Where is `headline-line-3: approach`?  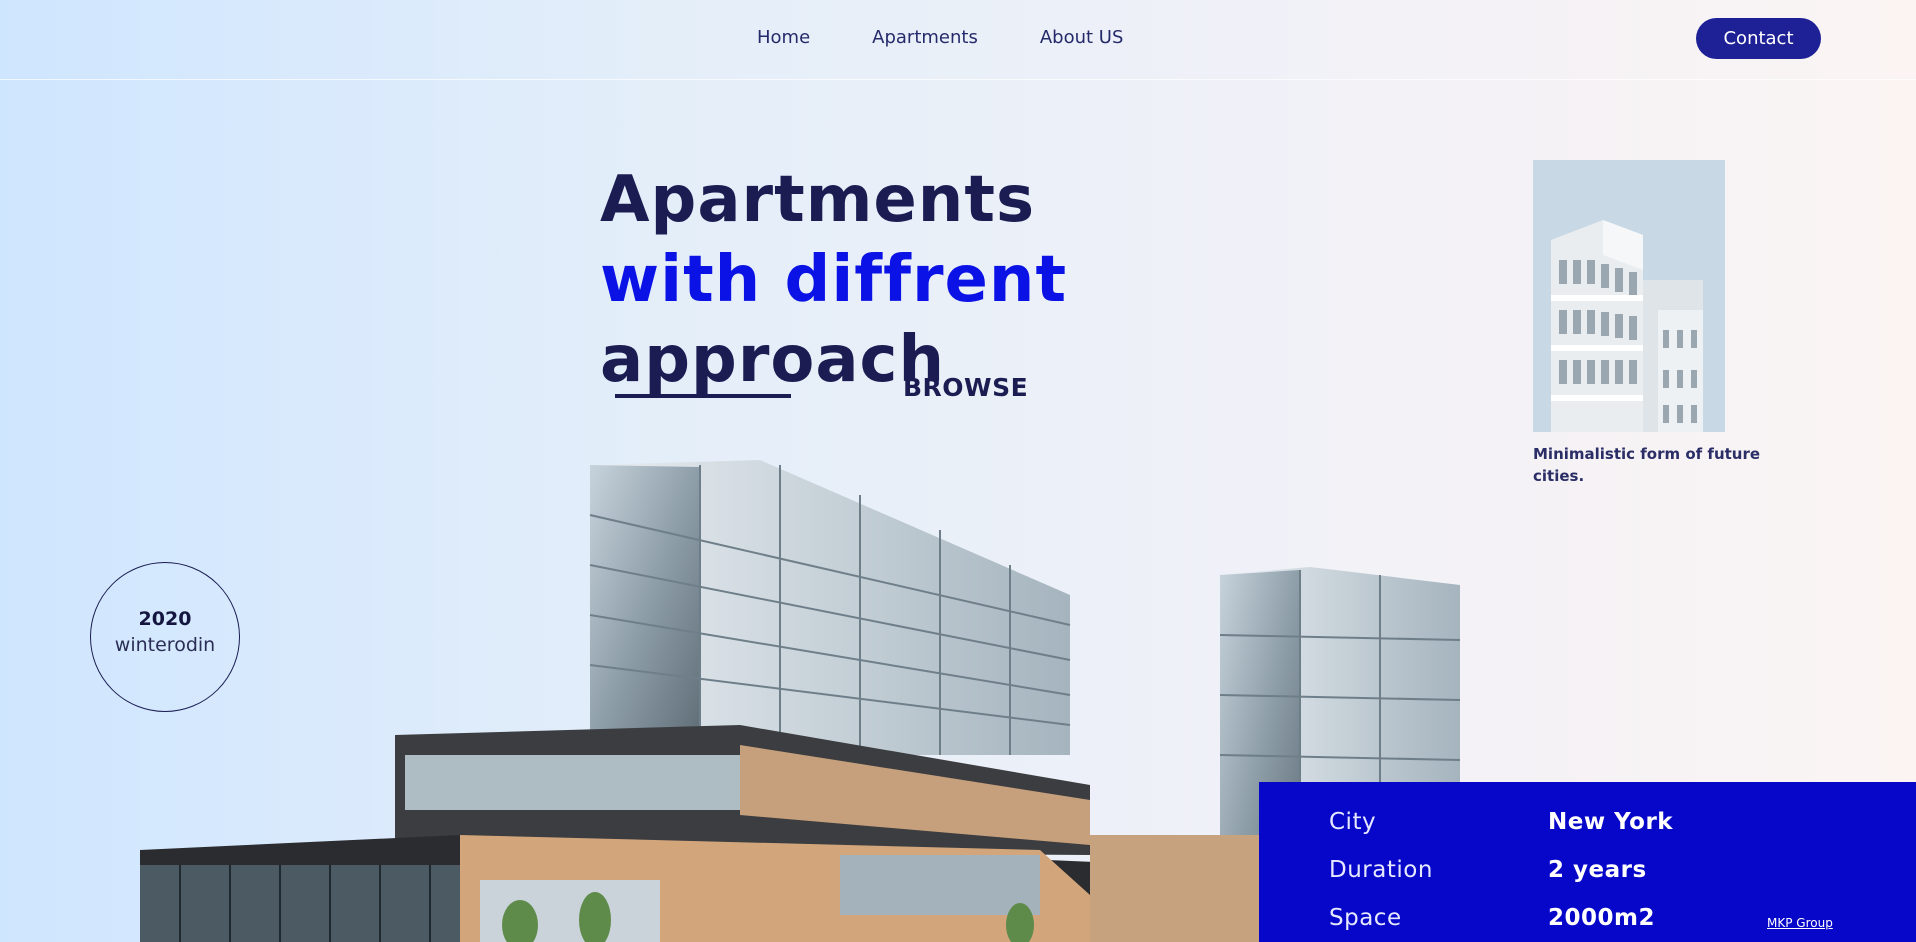 headline-line-3: approach is located at coordinates (772, 360).